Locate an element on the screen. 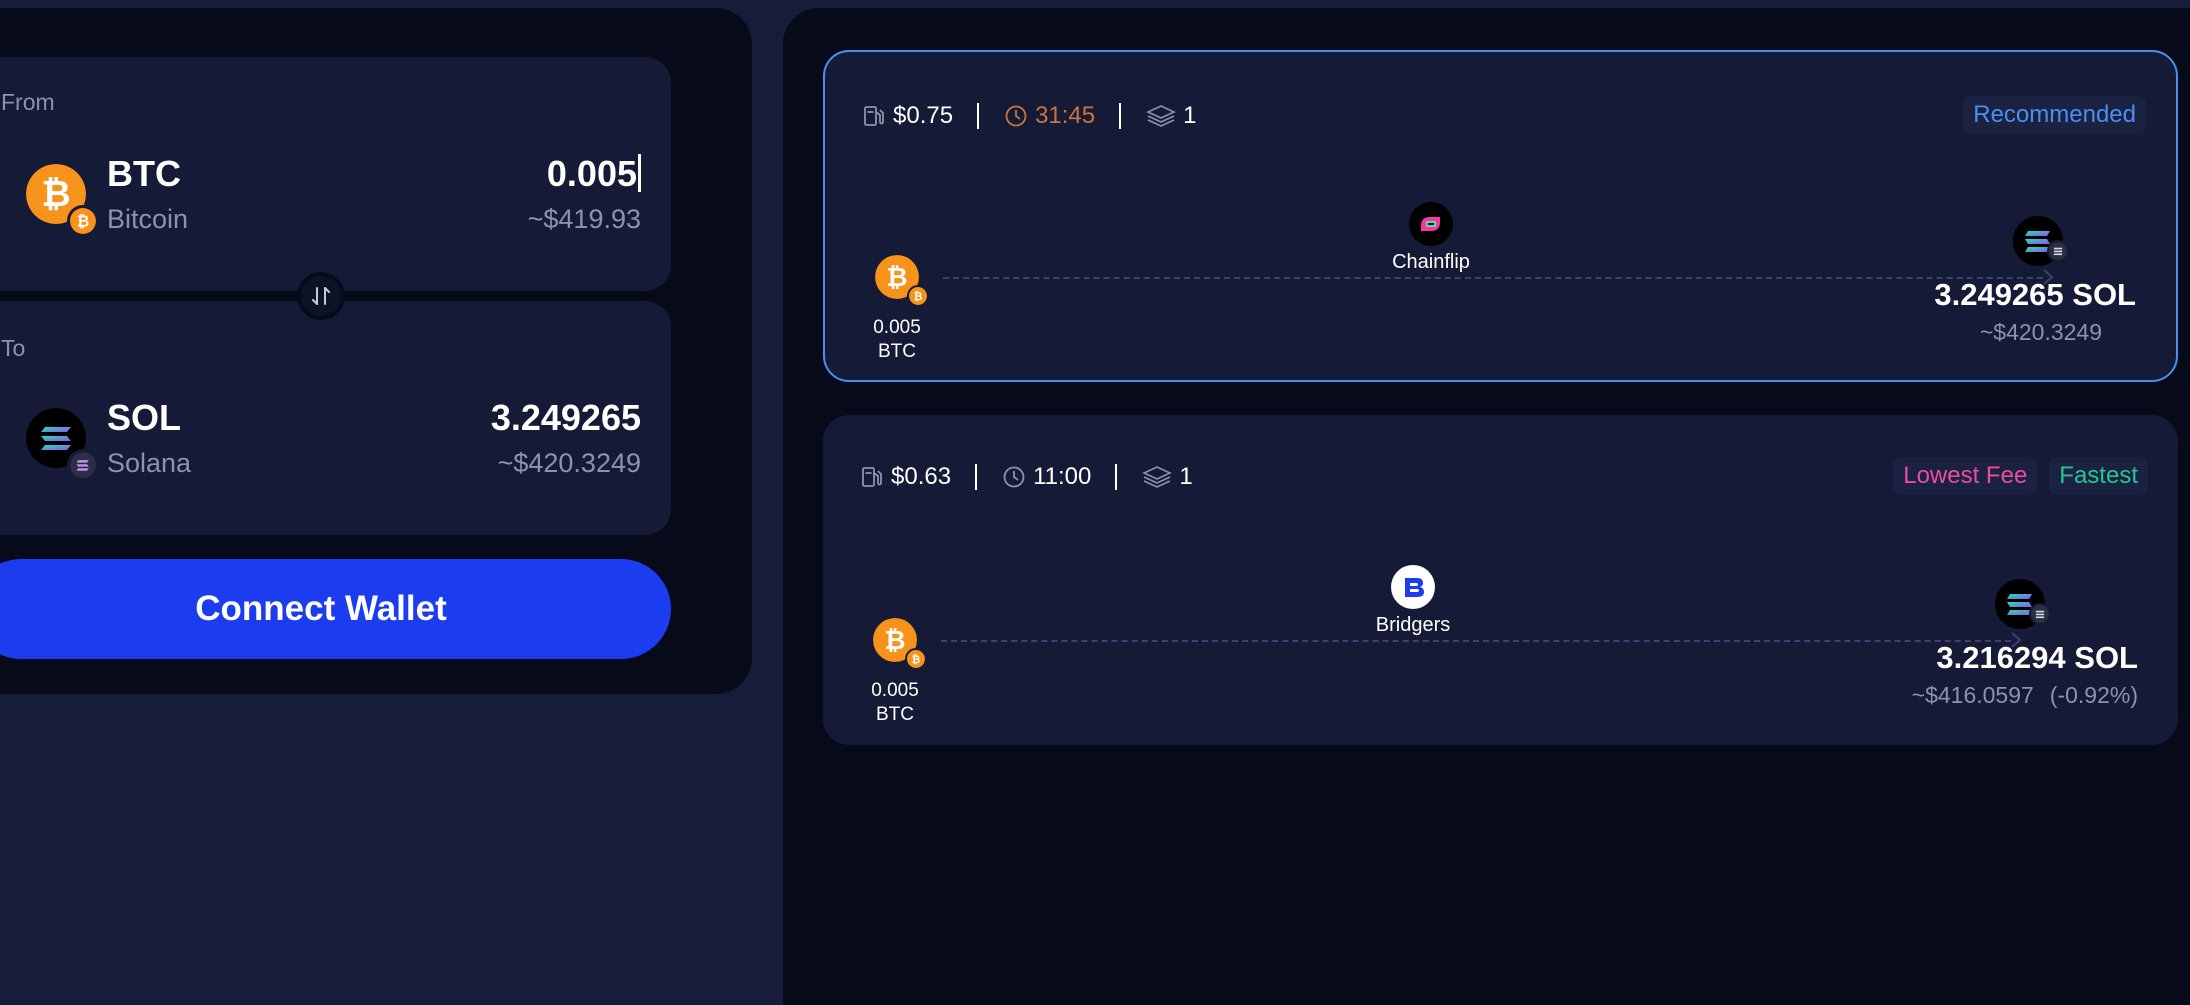 The width and height of the screenshot is (2190, 1005). route-time: 31:45 is located at coordinates (1049, 116).